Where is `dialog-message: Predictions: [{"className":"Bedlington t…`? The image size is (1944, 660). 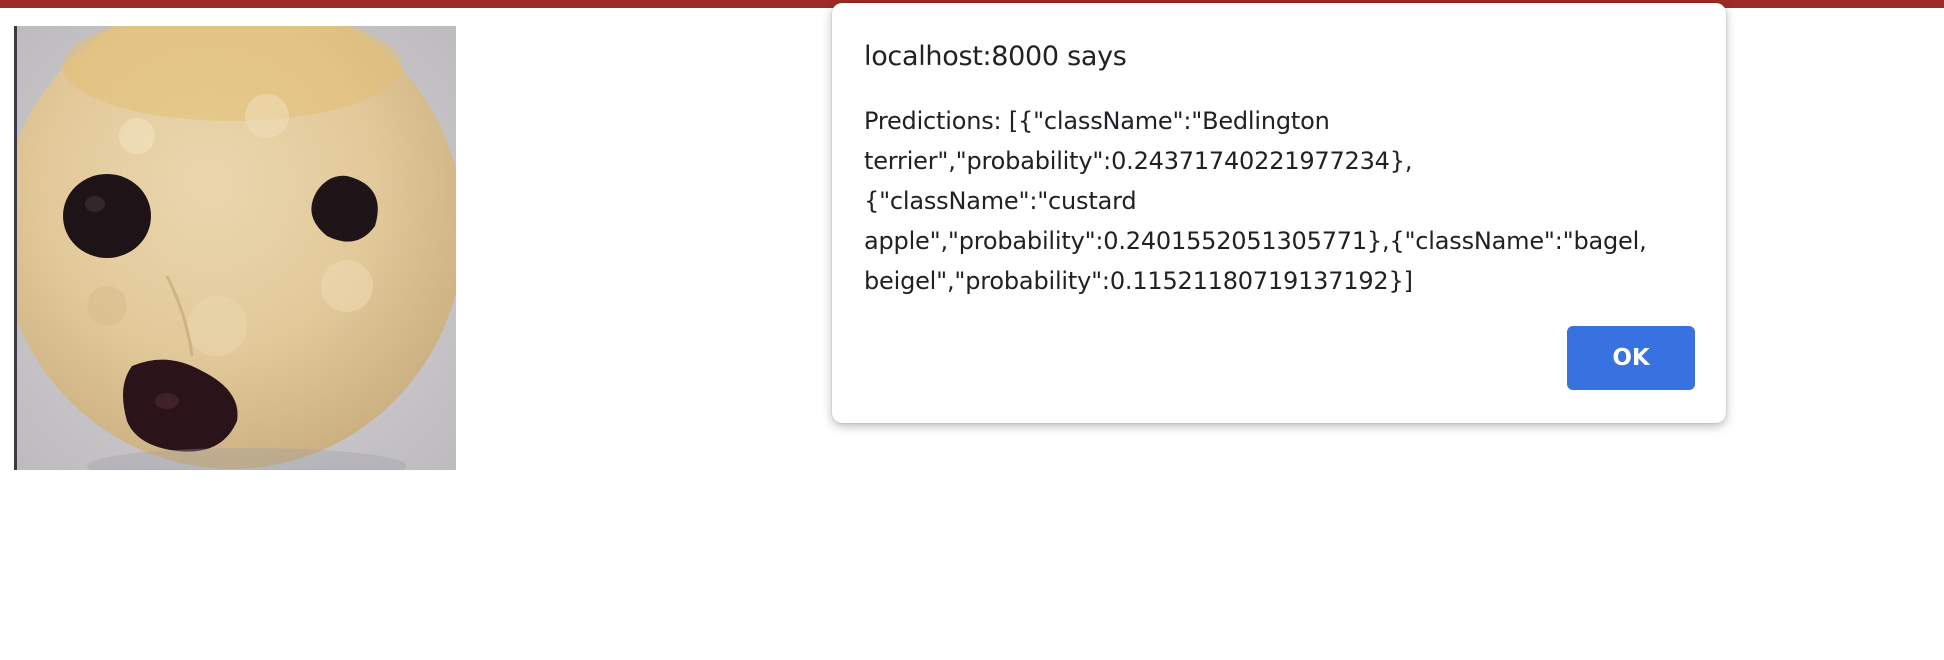
dialog-message: Predictions: [{"className":"Bedlington t… is located at coordinates (1255, 201).